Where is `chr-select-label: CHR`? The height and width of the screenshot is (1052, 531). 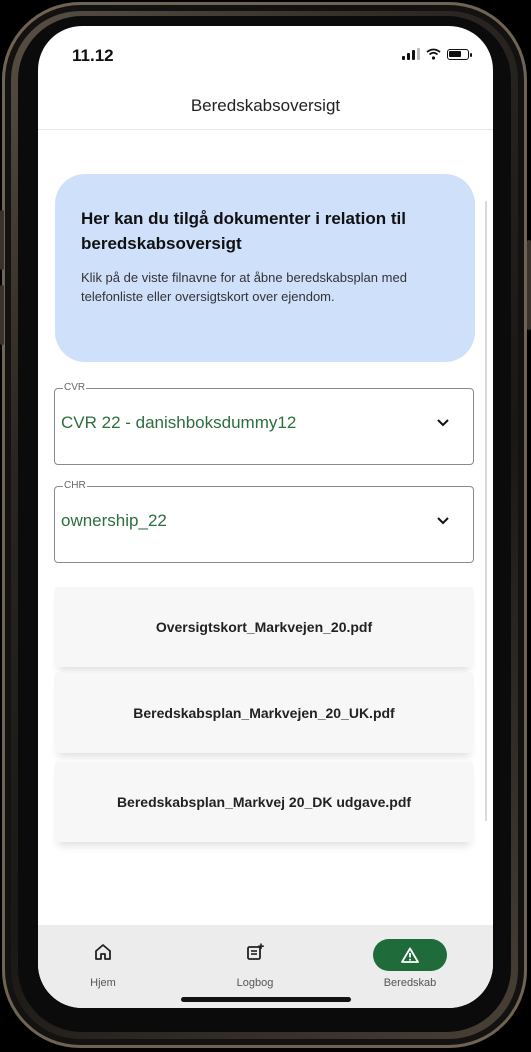
chr-select-label: CHR is located at coordinates (75, 486).